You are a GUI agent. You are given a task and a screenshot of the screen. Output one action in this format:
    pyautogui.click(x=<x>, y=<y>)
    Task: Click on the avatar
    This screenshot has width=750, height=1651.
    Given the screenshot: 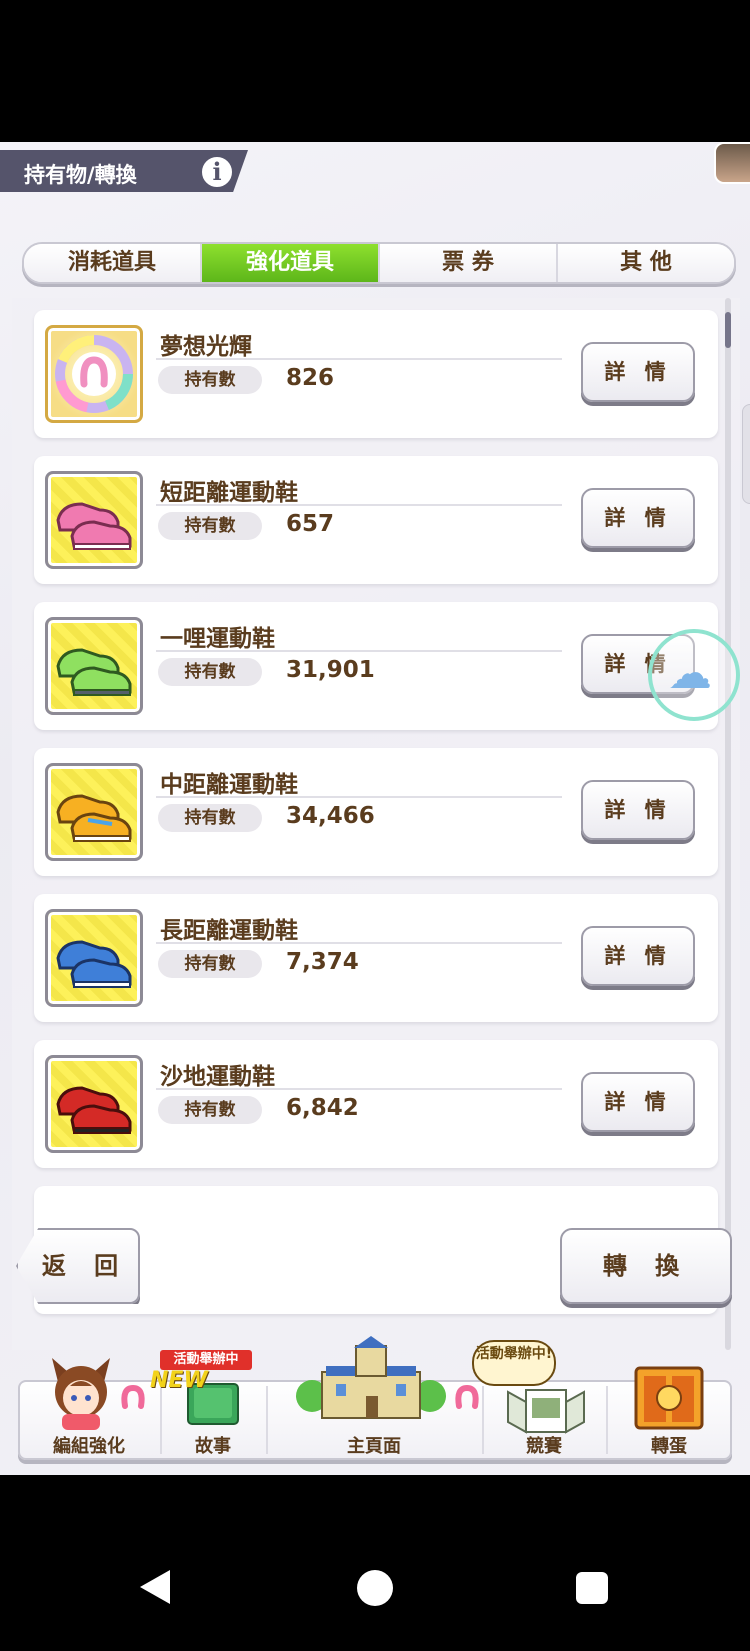 What is the action you would take?
    pyautogui.click(x=732, y=163)
    